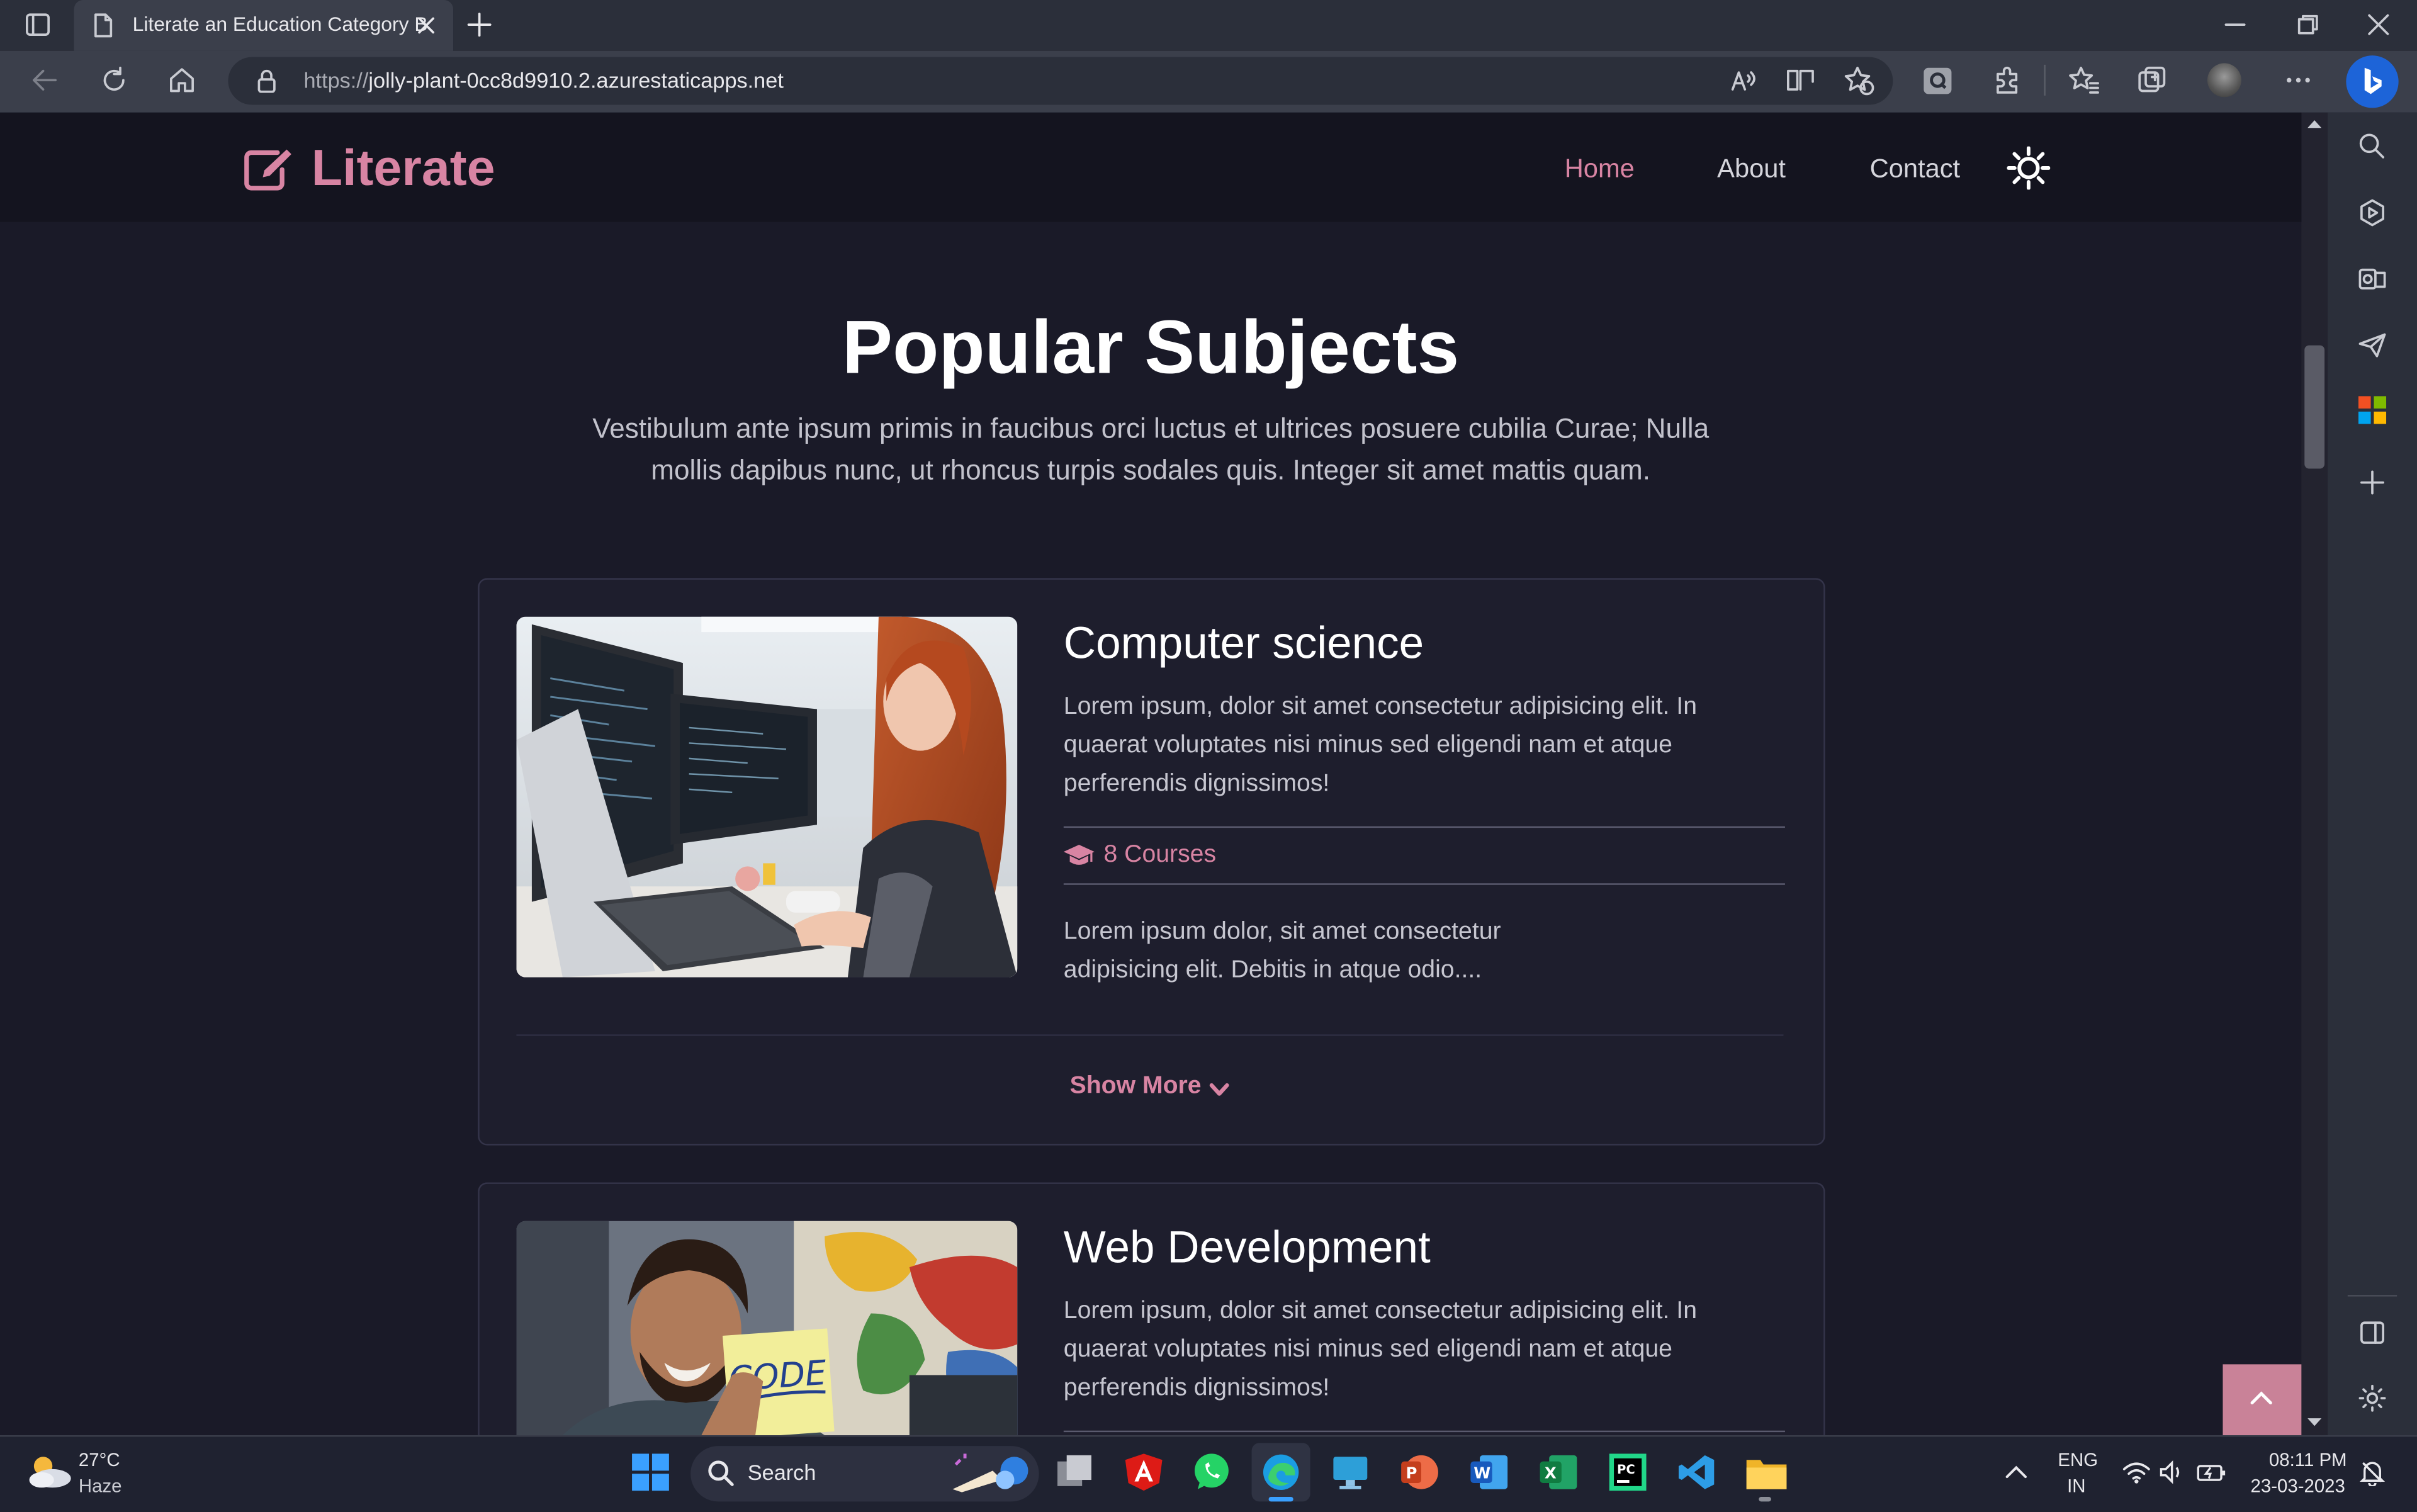  Describe the element at coordinates (38, 26) in the screenshot. I see `tab-actions-icon` at that location.